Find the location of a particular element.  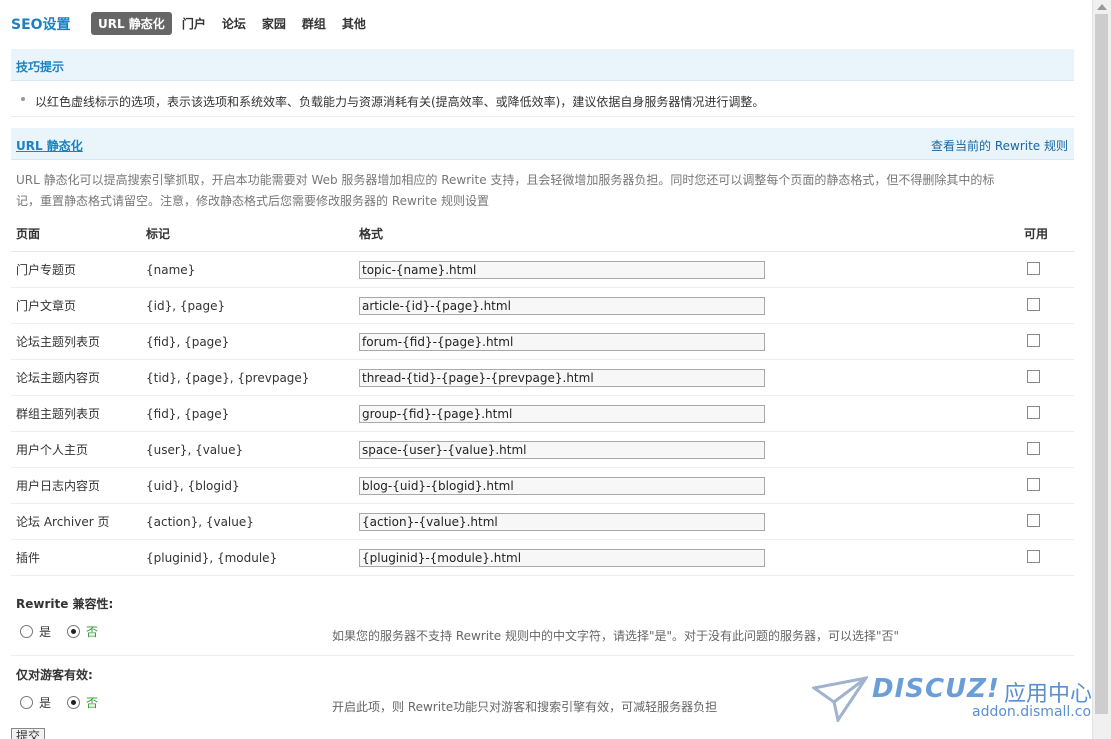

row-page: 门户文章页 is located at coordinates (76, 305).